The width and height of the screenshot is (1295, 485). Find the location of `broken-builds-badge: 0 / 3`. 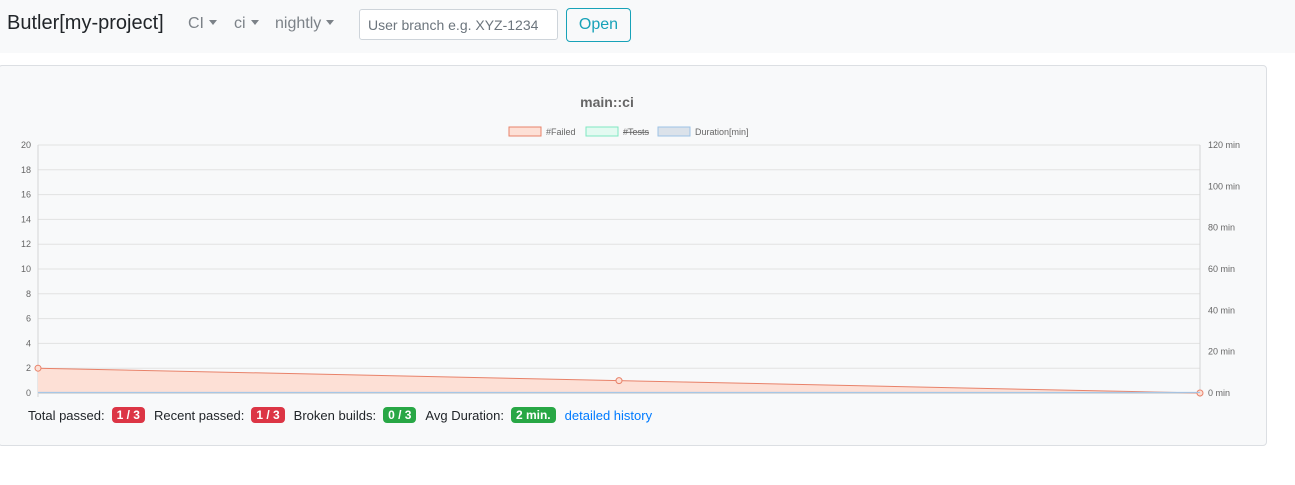

broken-builds-badge: 0 / 3 is located at coordinates (400, 415).